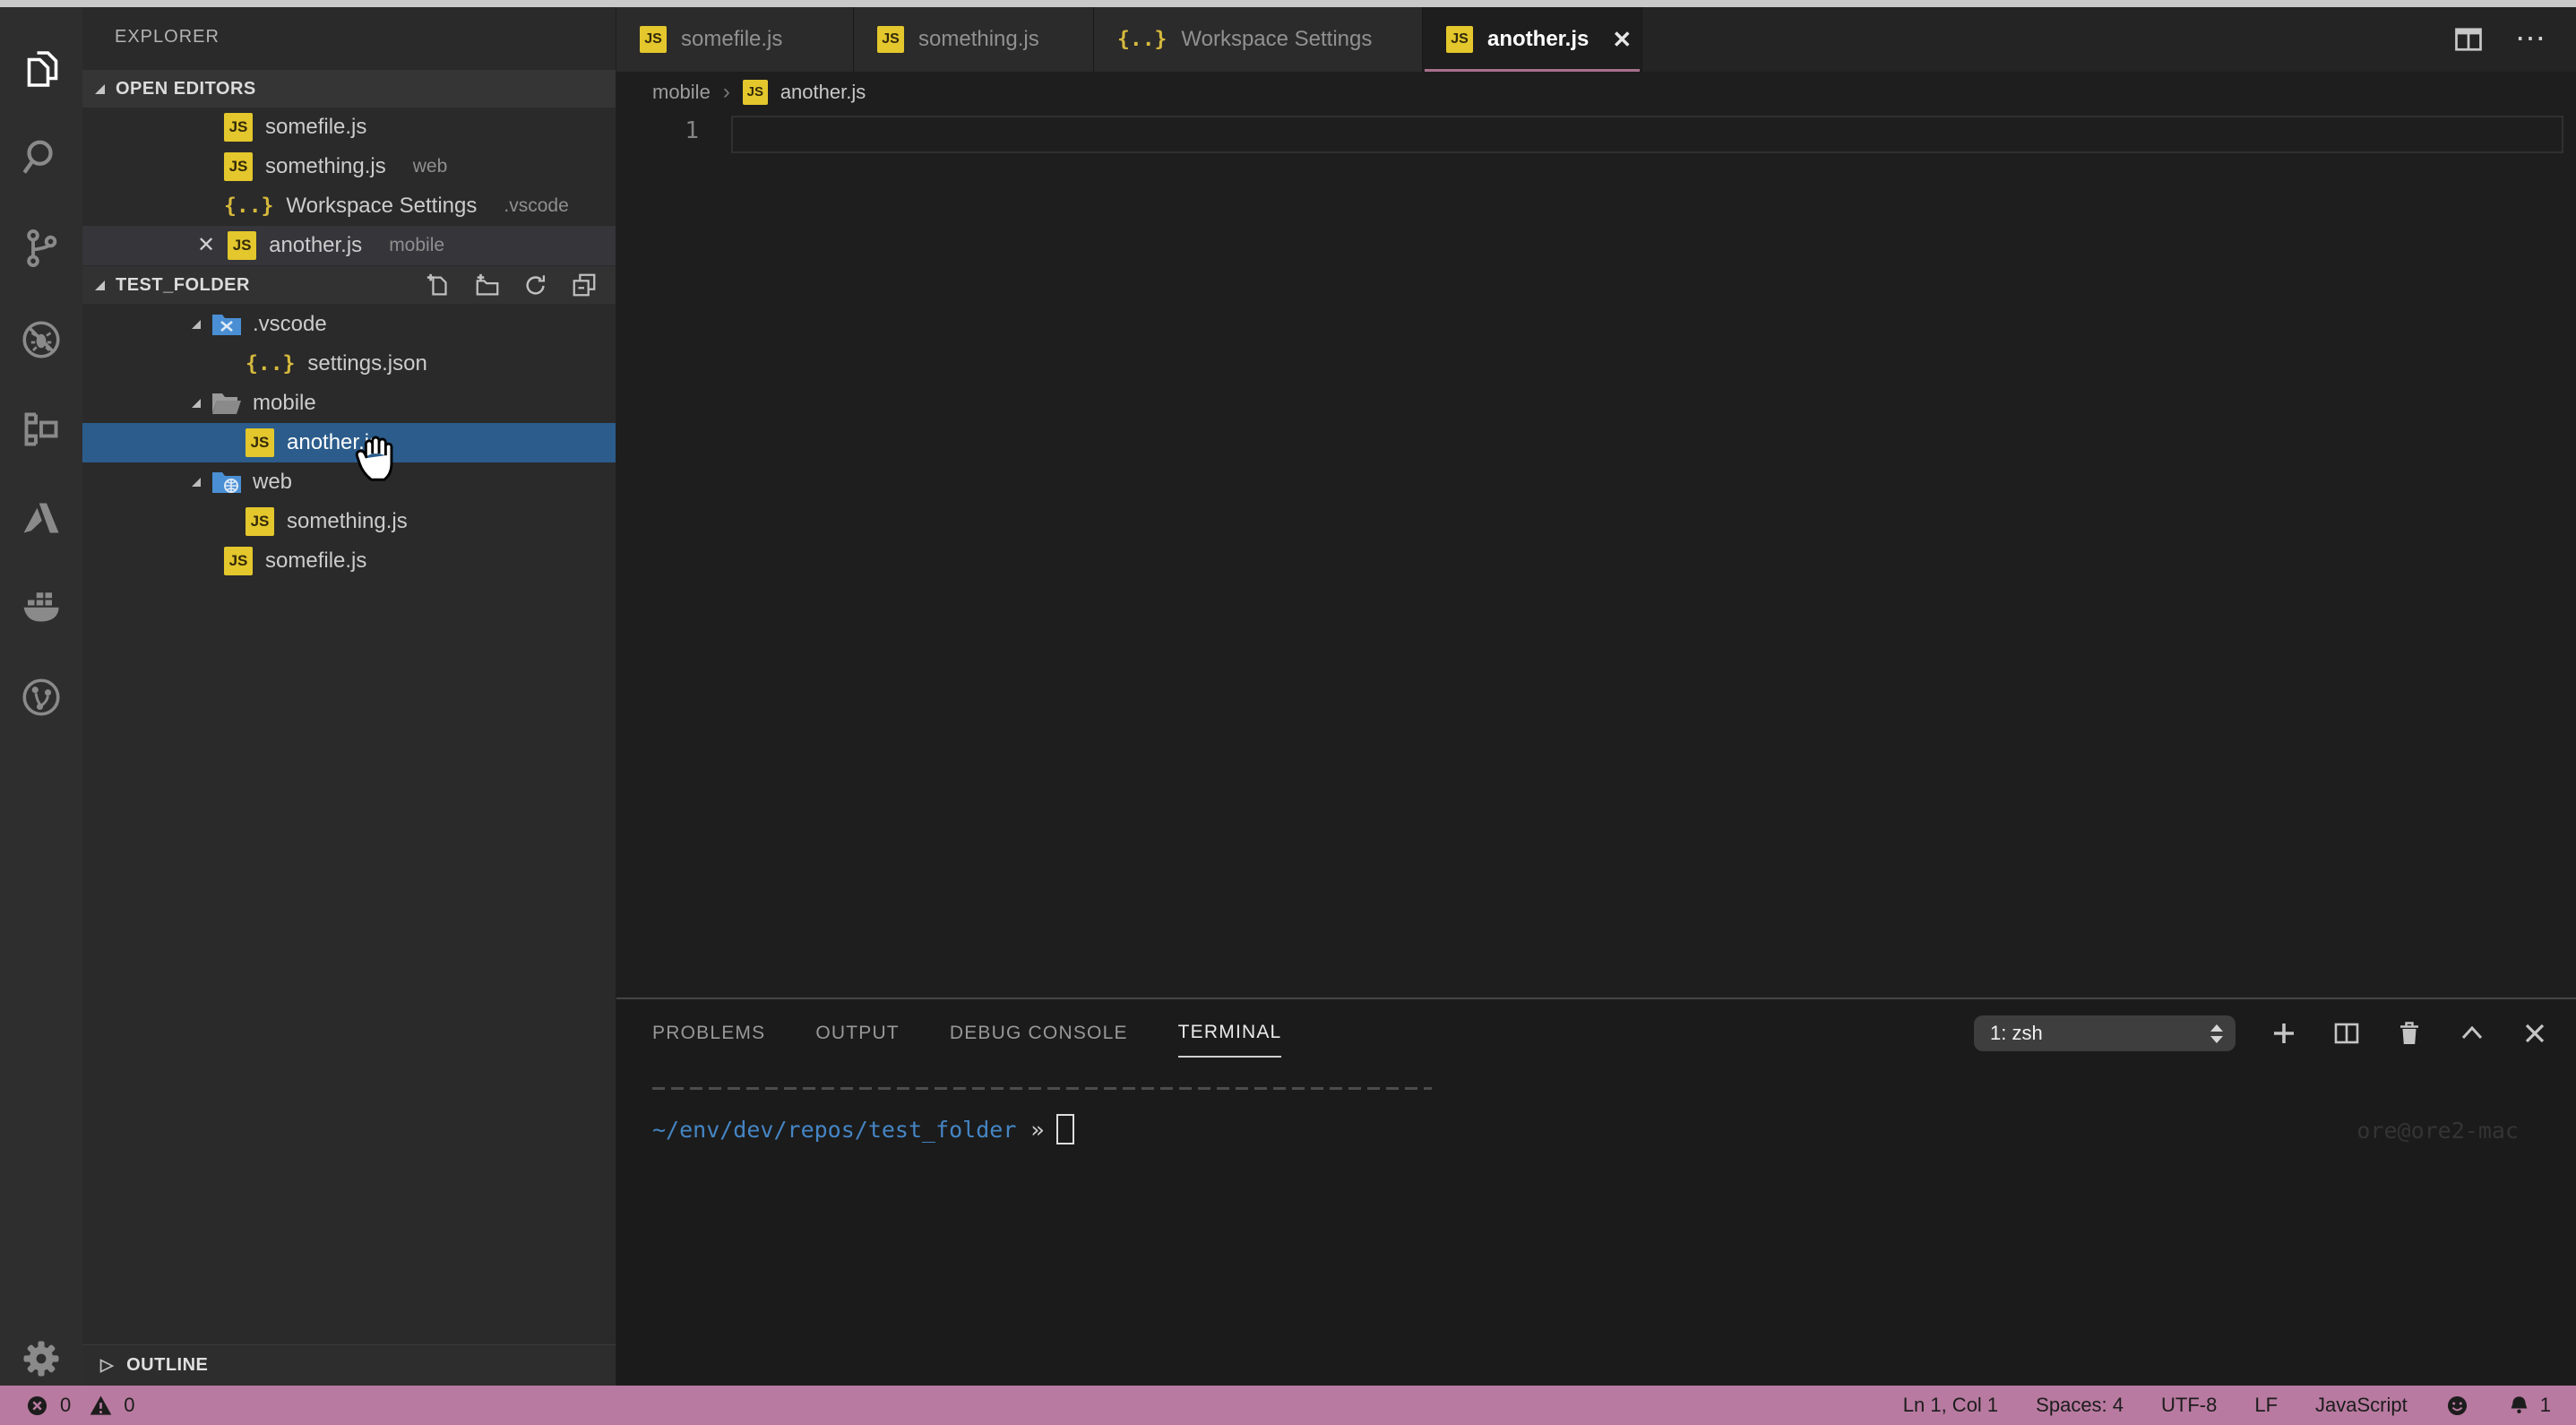 This screenshot has height=1425, width=2576. I want to click on tree-file-row-selected: JS another.js, so click(349, 442).